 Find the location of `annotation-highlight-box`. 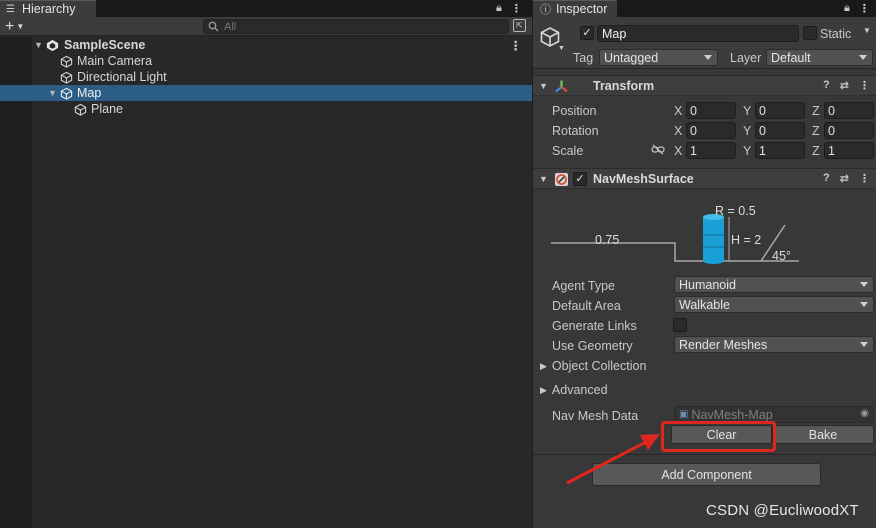

annotation-highlight-box is located at coordinates (718, 436).